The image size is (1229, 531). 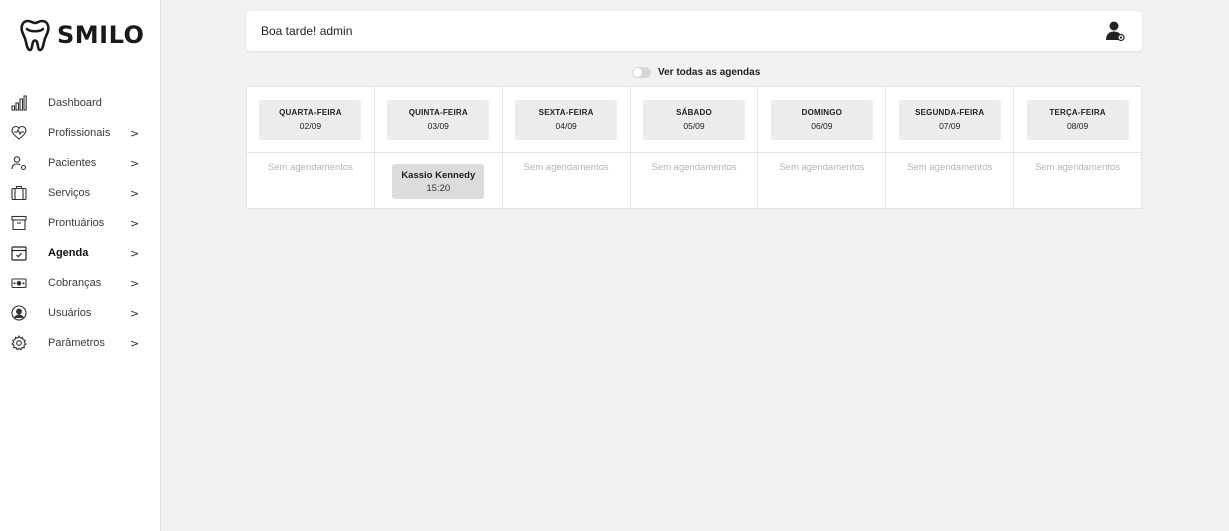 What do you see at coordinates (694, 126) in the screenshot?
I see `day-date: 05/09` at bounding box center [694, 126].